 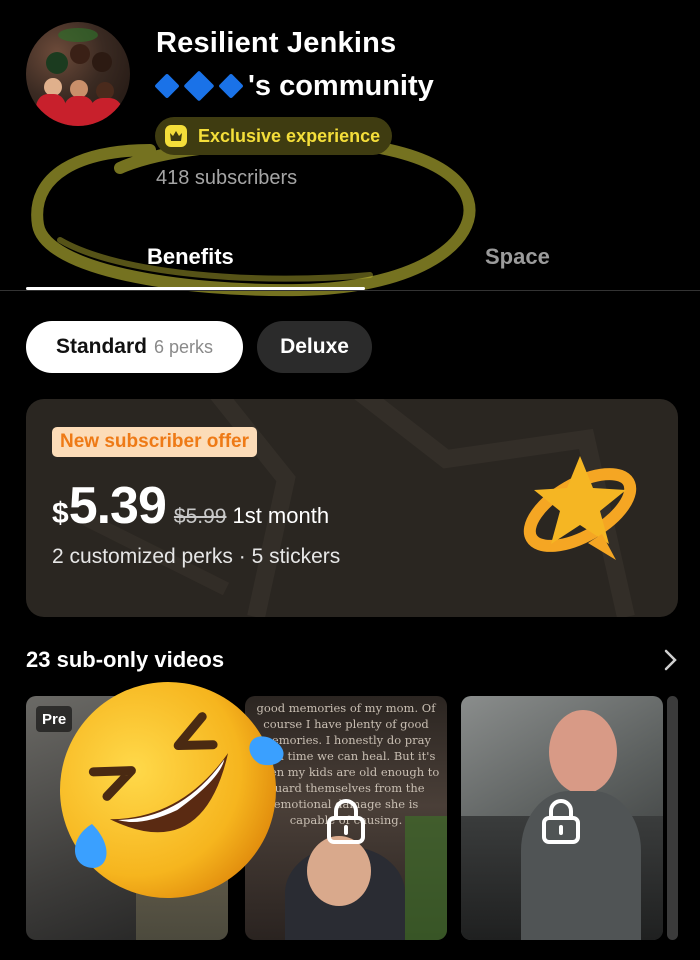 What do you see at coordinates (154, 442) in the screenshot?
I see `new-subscriber-offer-badge: New subscriber offer` at bounding box center [154, 442].